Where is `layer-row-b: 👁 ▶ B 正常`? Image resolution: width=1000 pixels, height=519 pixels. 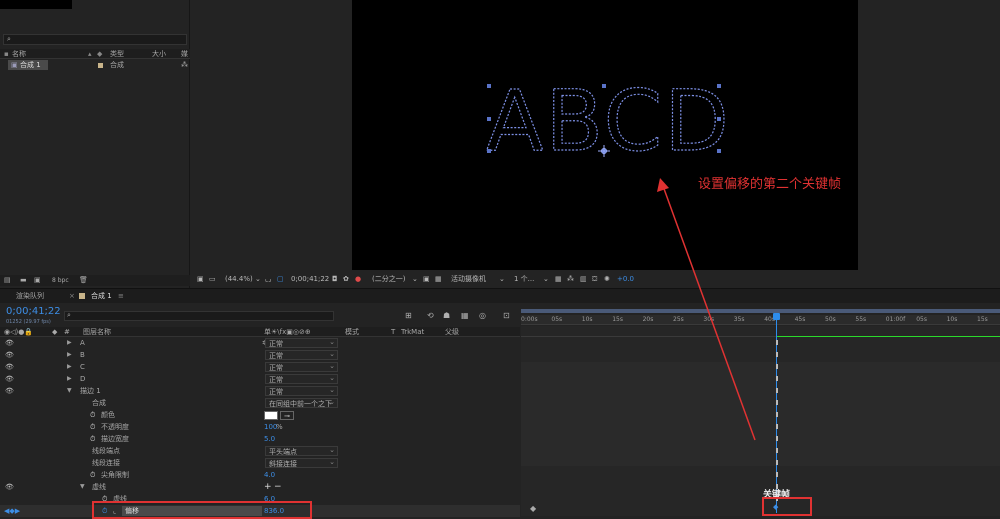 layer-row-b: 👁 ▶ B 正常 is located at coordinates (260, 355).